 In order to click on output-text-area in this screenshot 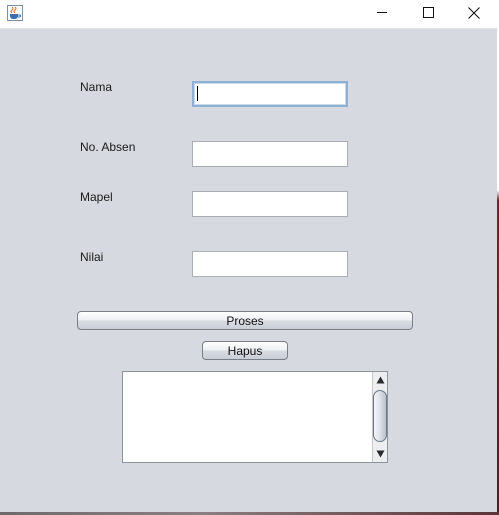, I will do `click(247, 417)`.